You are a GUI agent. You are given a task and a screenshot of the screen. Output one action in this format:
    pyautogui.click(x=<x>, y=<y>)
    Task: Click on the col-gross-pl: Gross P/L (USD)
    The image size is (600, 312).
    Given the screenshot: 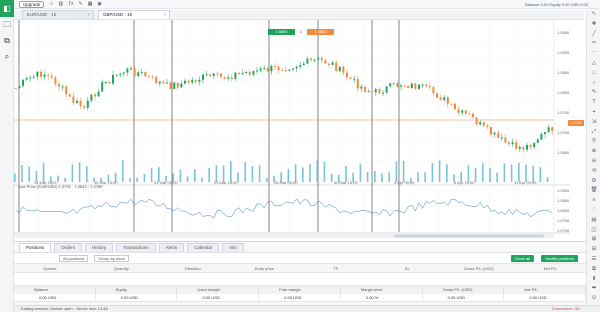 What is the action you would take?
    pyautogui.click(x=479, y=268)
    